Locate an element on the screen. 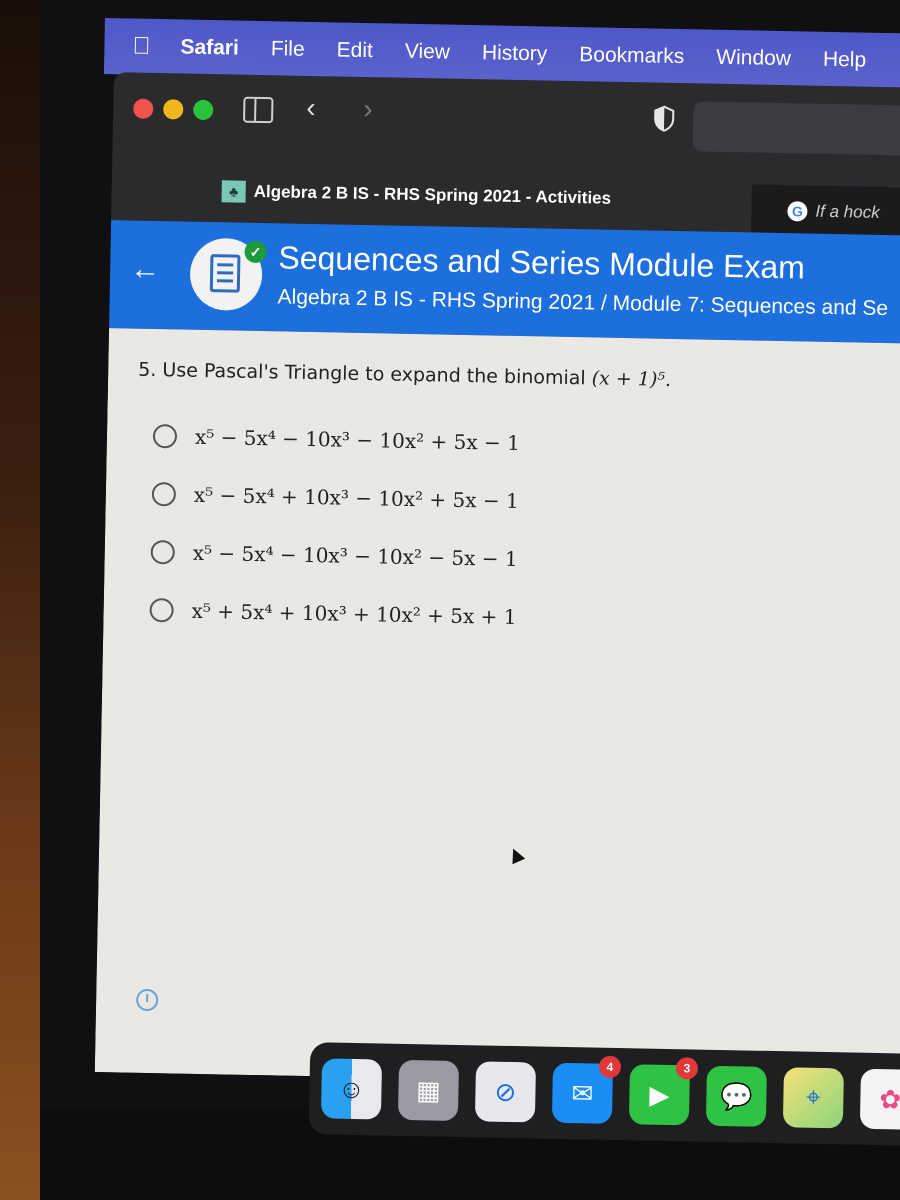  binomial-expression: (x + 1)⁵. is located at coordinates (631, 379).